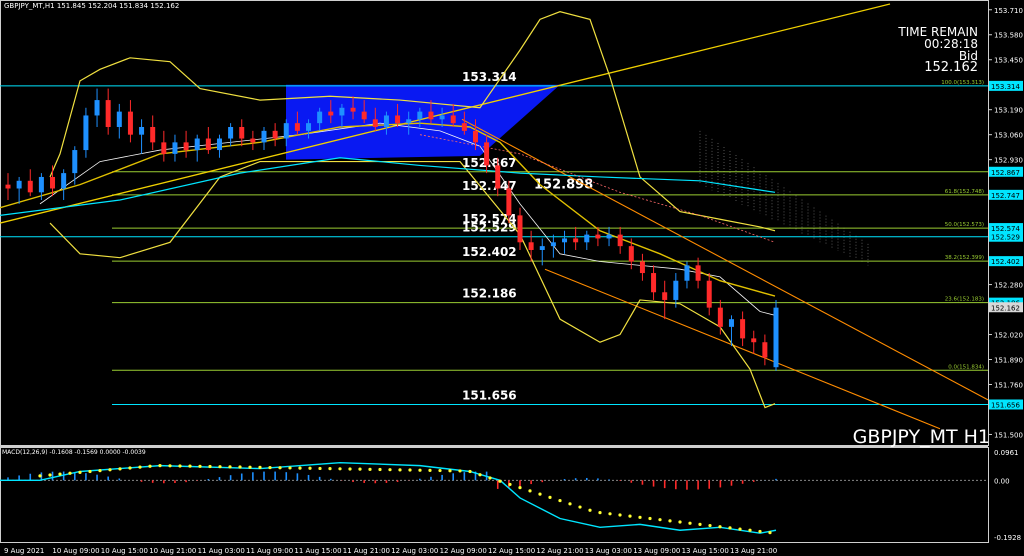 The height and width of the screenshot is (556, 1024). Describe the element at coordinates (784, 198) in the screenshot. I see `ichimoku-cloud` at that location.